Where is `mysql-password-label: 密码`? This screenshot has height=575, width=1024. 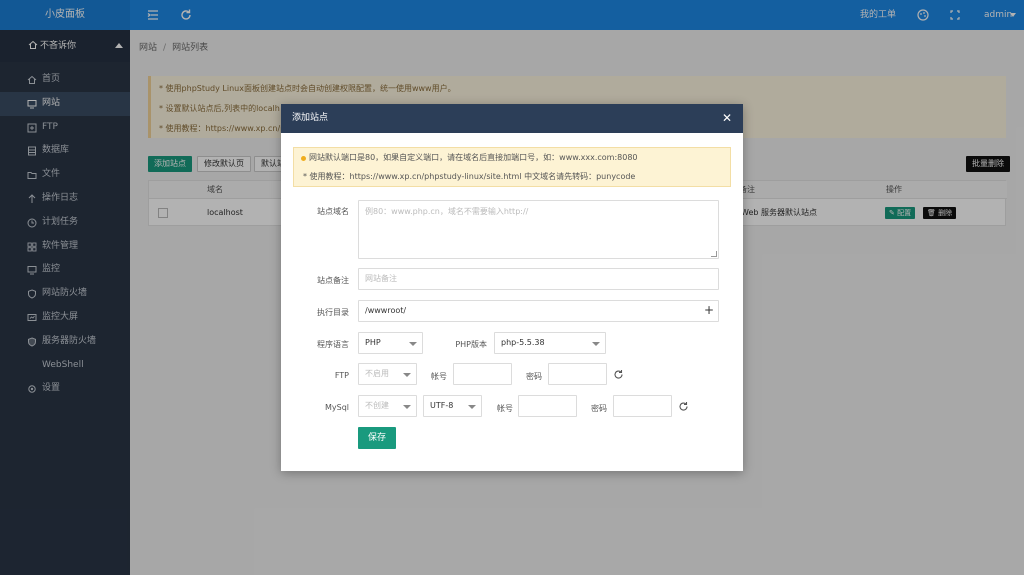 mysql-password-label: 密码 is located at coordinates (599, 408).